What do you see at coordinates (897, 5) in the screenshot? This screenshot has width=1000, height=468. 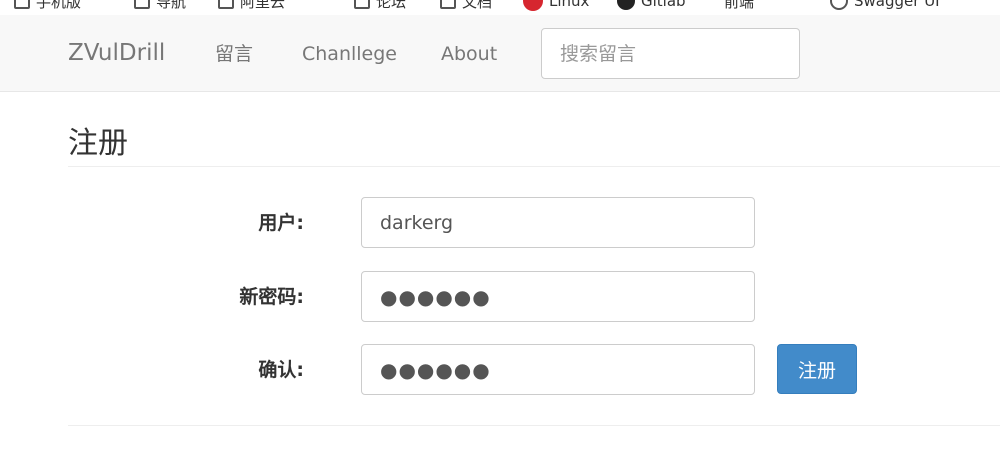 I see `bookmark-label: Swagger UI` at bounding box center [897, 5].